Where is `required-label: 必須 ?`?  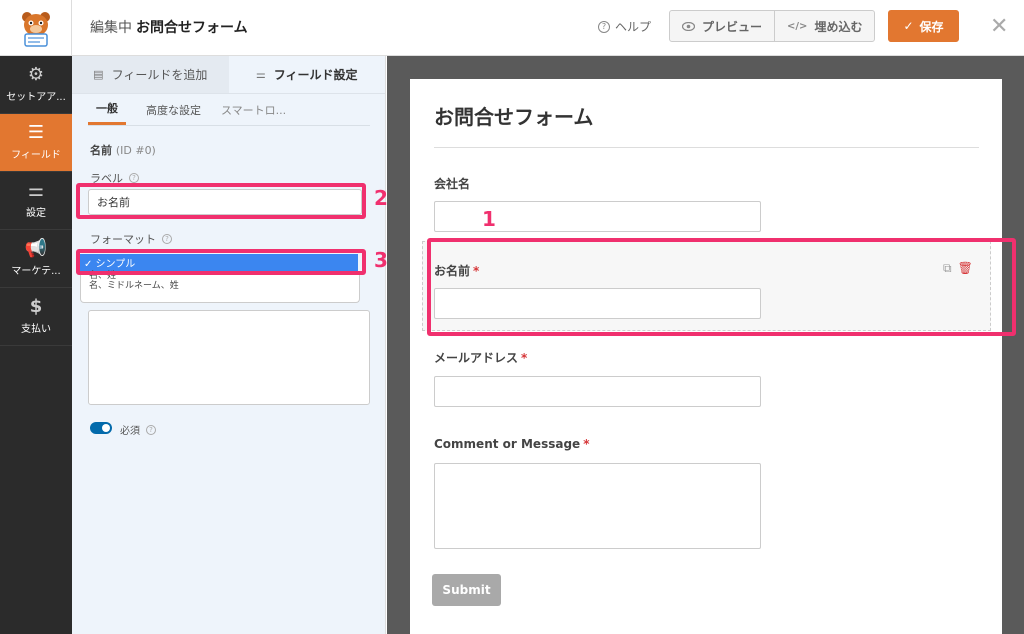 required-label: 必須 ? is located at coordinates (138, 429).